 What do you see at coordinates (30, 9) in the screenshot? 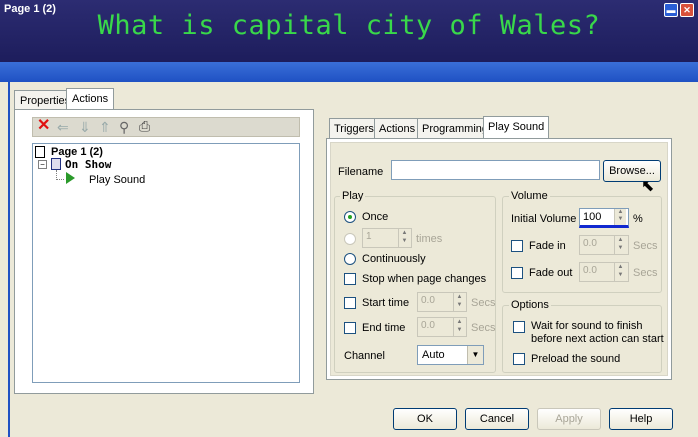
I see `window-title: Page 1 (2)` at bounding box center [30, 9].